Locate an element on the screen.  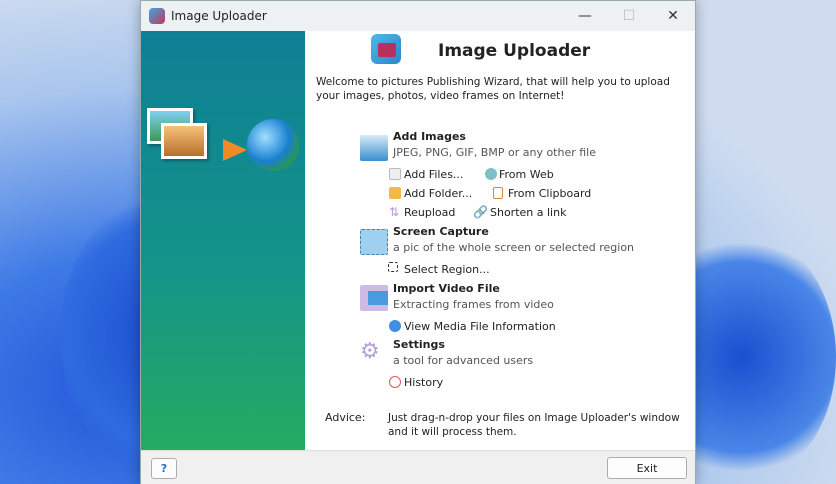
link-icon: 🔗 is located at coordinates (480, 212).